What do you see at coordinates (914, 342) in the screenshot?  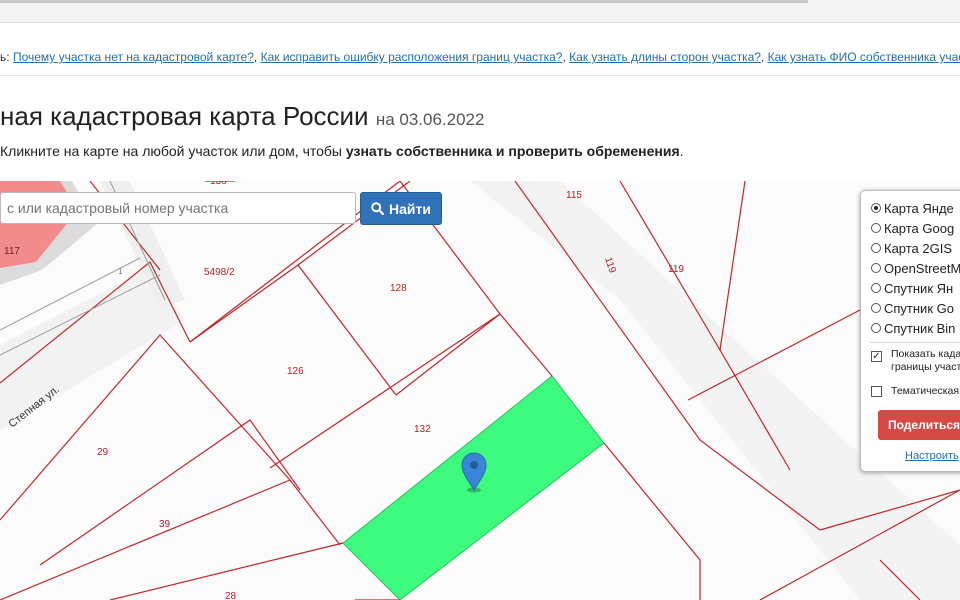 I see `panel-divider` at bounding box center [914, 342].